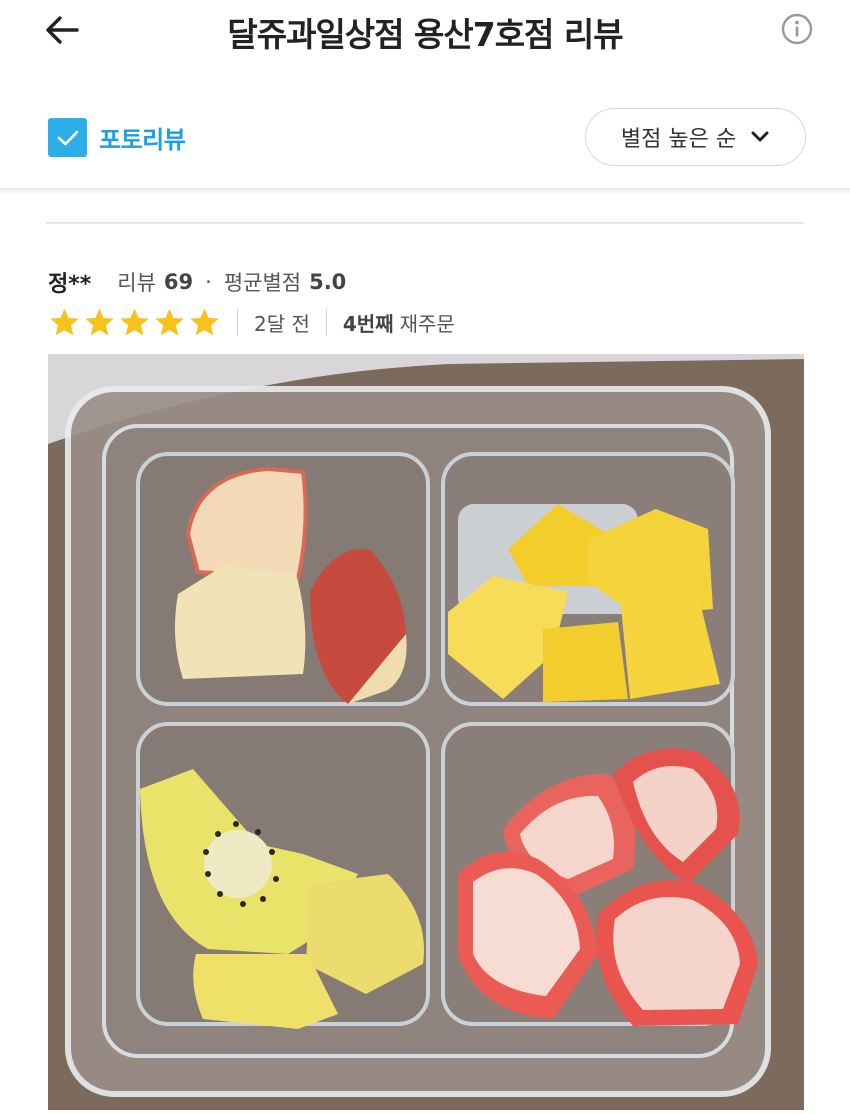 This screenshot has height=1114, width=850. Describe the element at coordinates (368, 323) in the screenshot. I see `reorder-count: 4번째` at that location.